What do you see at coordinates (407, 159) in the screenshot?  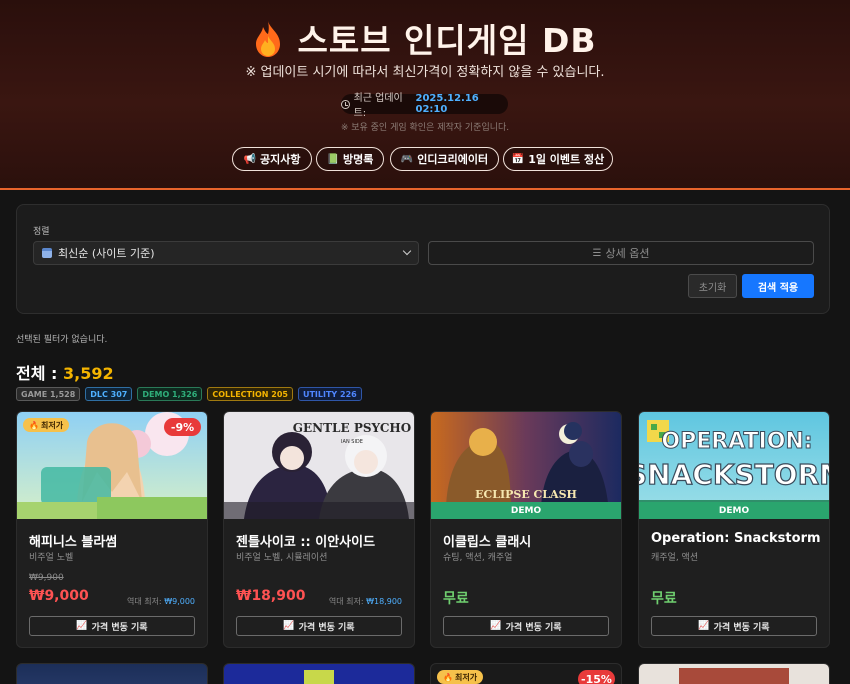 I see `gamepad-icon: 🎮` at bounding box center [407, 159].